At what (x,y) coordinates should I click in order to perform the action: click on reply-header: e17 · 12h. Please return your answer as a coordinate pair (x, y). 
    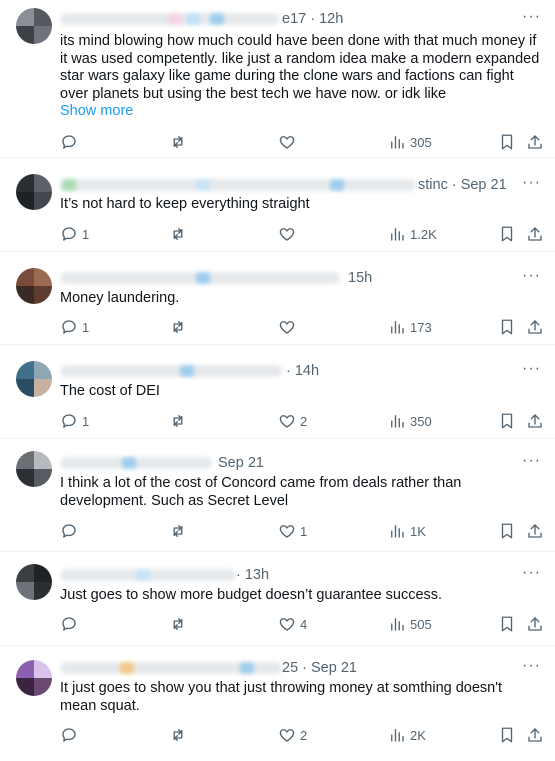
    Looking at the image, I should click on (283, 19).